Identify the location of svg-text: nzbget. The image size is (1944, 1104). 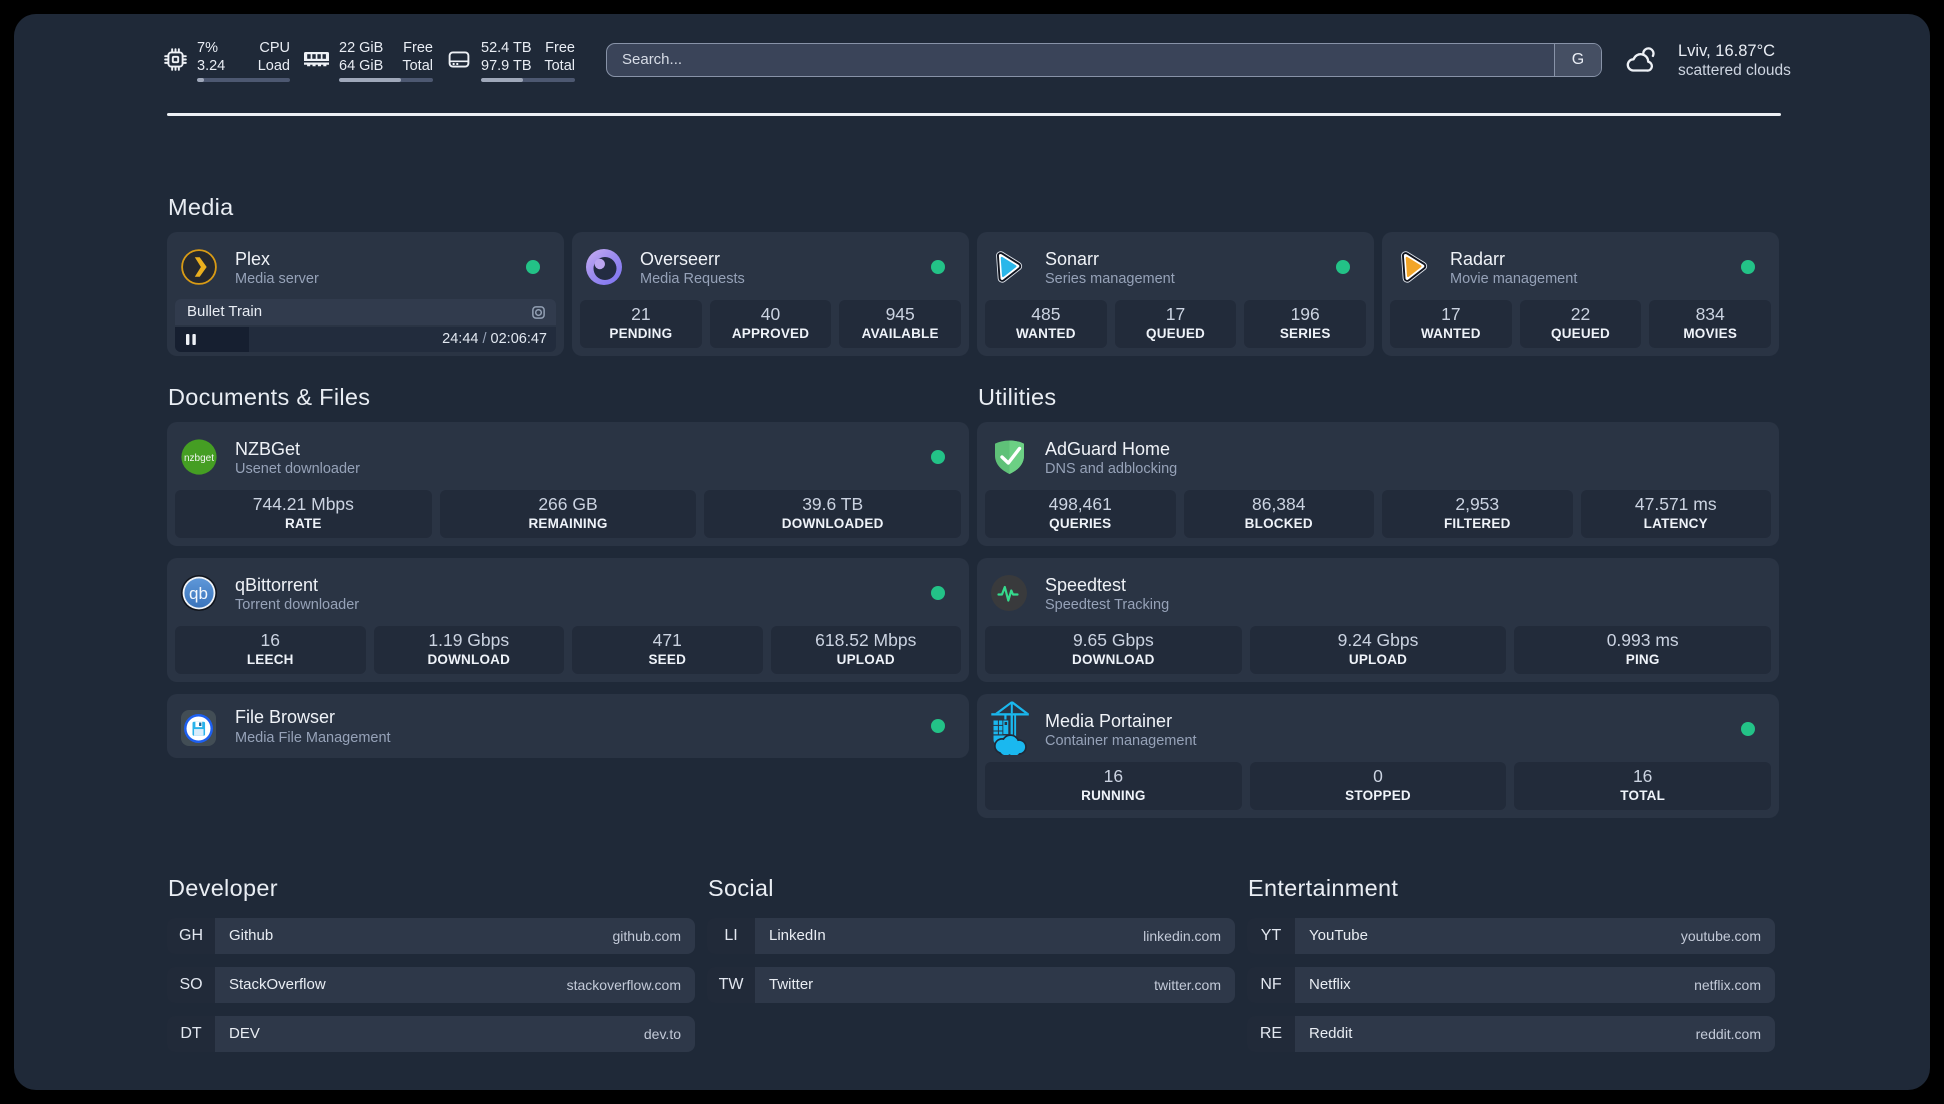
(199, 458).